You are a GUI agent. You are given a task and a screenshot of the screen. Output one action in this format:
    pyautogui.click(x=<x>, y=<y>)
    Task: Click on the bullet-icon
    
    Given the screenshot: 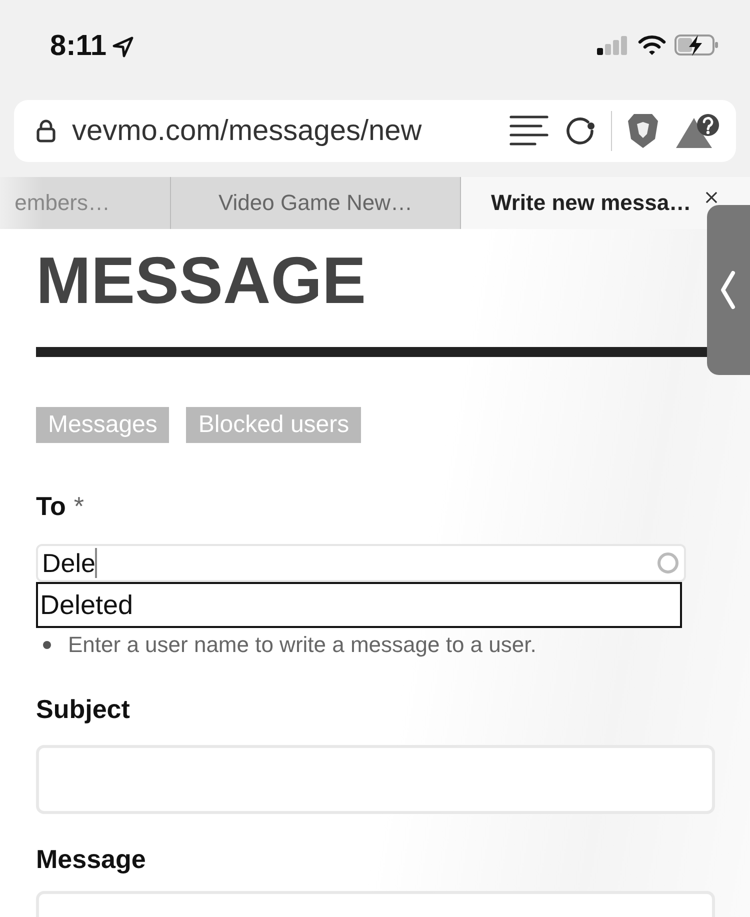 What is the action you would take?
    pyautogui.click(x=47, y=645)
    